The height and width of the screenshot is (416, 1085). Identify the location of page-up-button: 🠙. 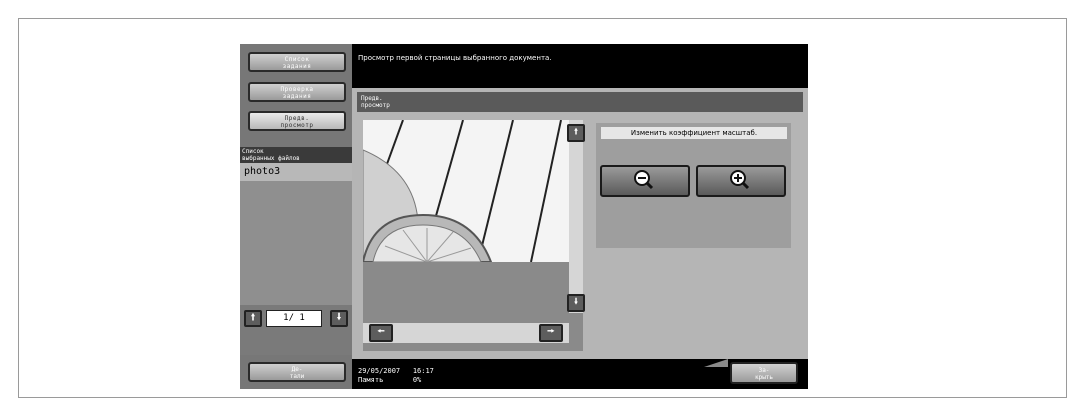
(253, 318).